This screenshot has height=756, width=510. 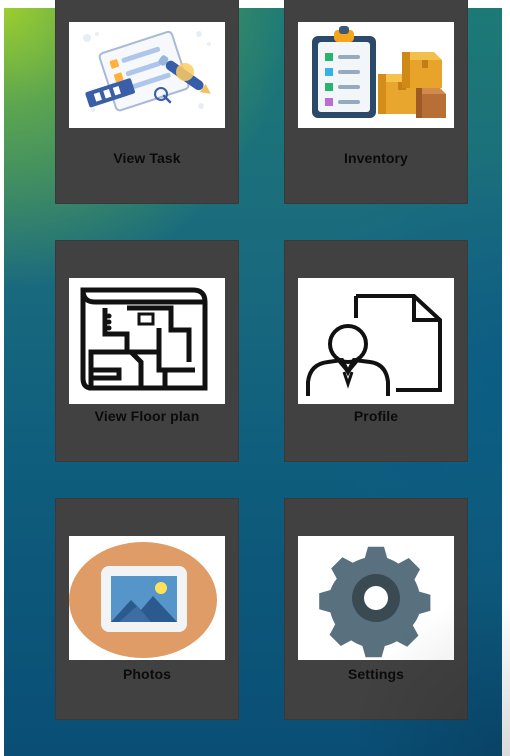 I want to click on floor-plan-icon, so click(x=147, y=341).